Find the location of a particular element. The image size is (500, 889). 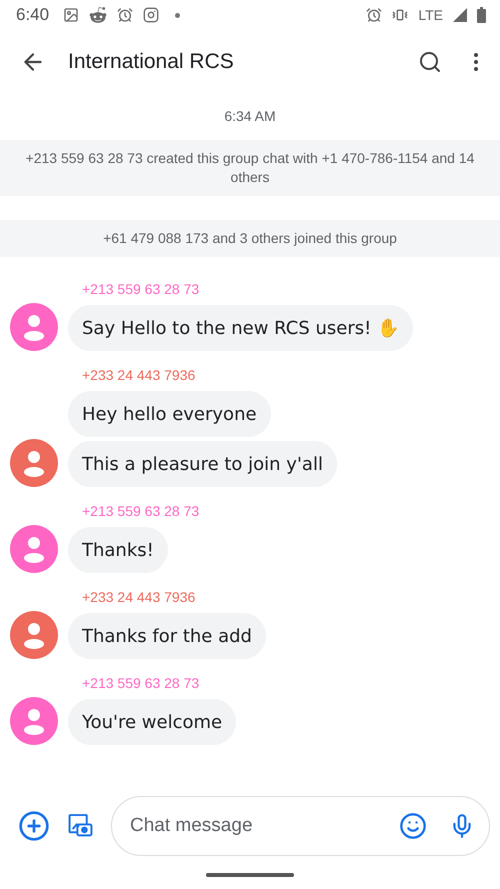

message-bubble: You're welcome is located at coordinates (152, 722).